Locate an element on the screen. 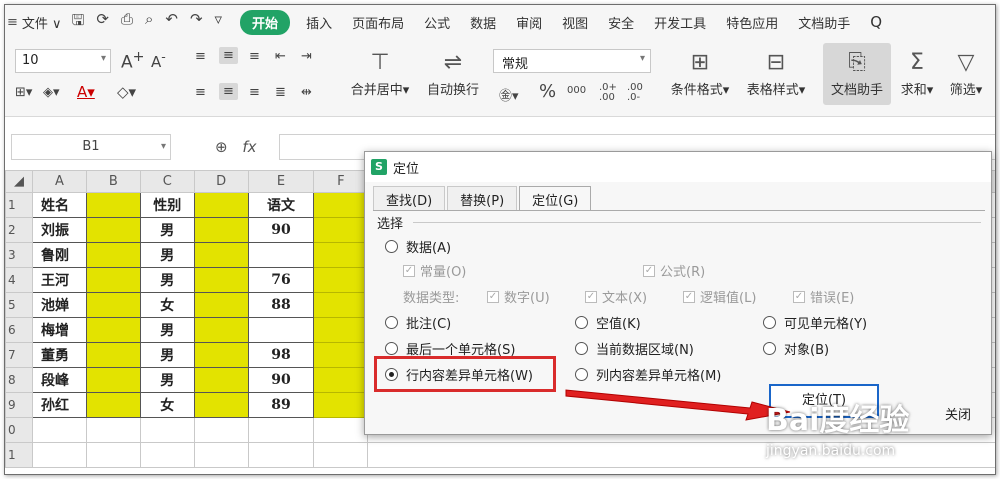 This screenshot has width=1000, height=479. checkbox-error: ✓ 错误(E) is located at coordinates (823, 296).